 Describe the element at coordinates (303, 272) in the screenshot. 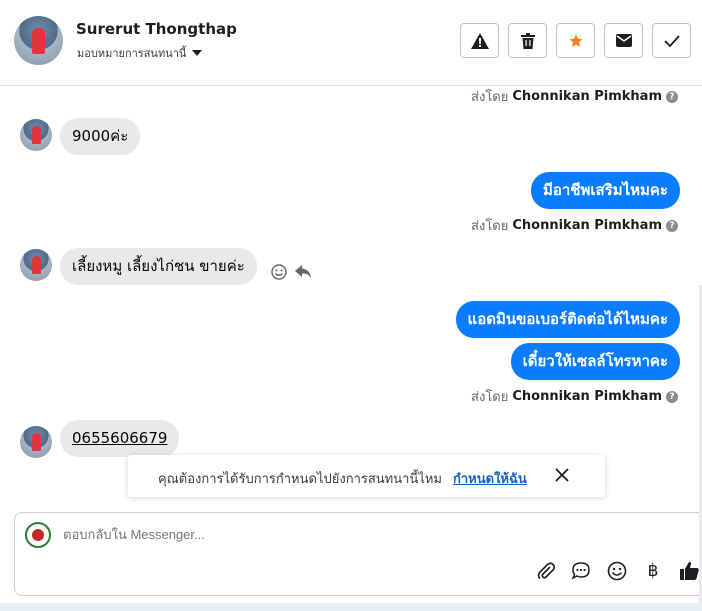

I see `reply-icon` at that location.